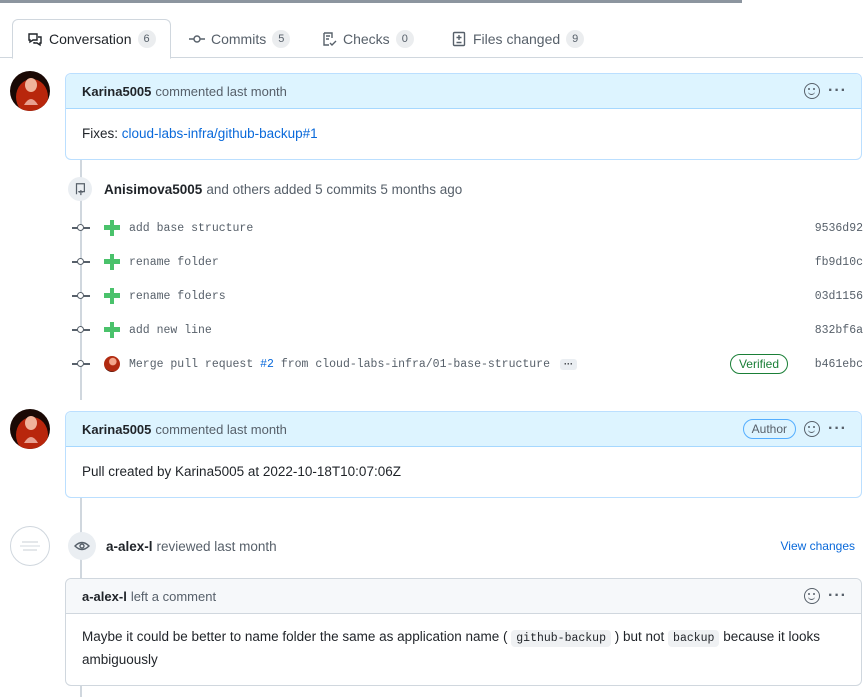  Describe the element at coordinates (35, 40) in the screenshot. I see `conversation-icon` at that location.